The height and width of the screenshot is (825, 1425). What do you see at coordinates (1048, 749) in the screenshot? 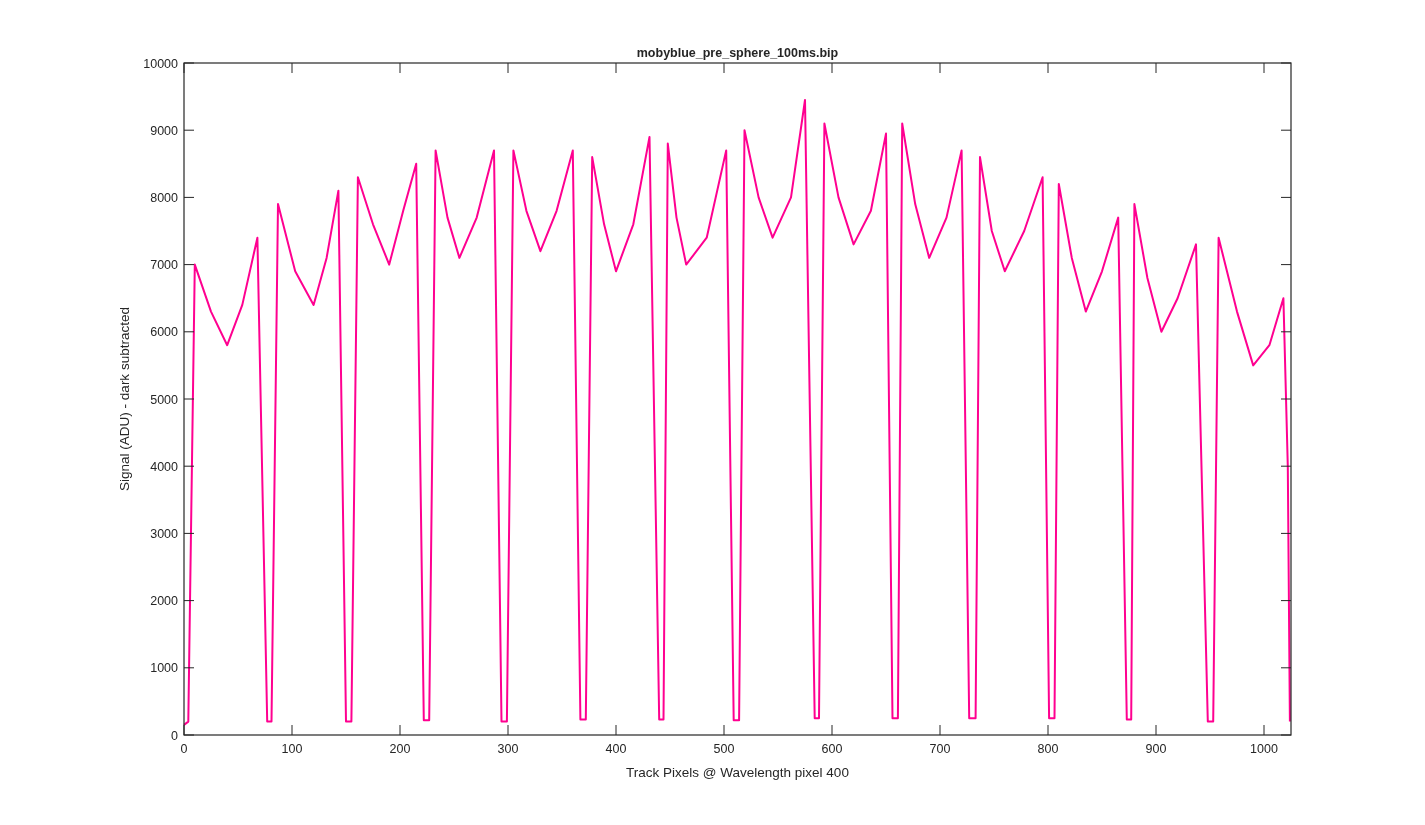
I see `tick-label: 800` at bounding box center [1048, 749].